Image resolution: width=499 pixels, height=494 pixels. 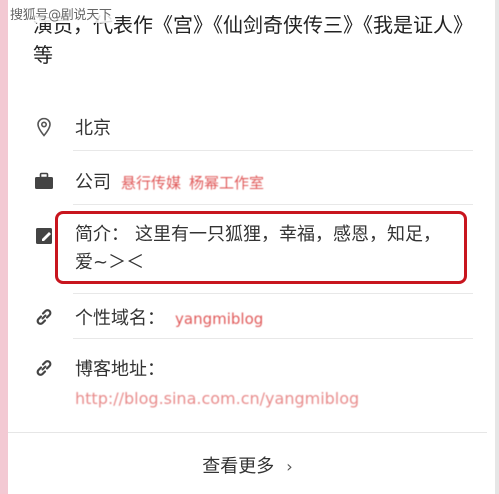 What do you see at coordinates (120, 318) in the screenshot?
I see `domain-label: 个性域名：` at bounding box center [120, 318].